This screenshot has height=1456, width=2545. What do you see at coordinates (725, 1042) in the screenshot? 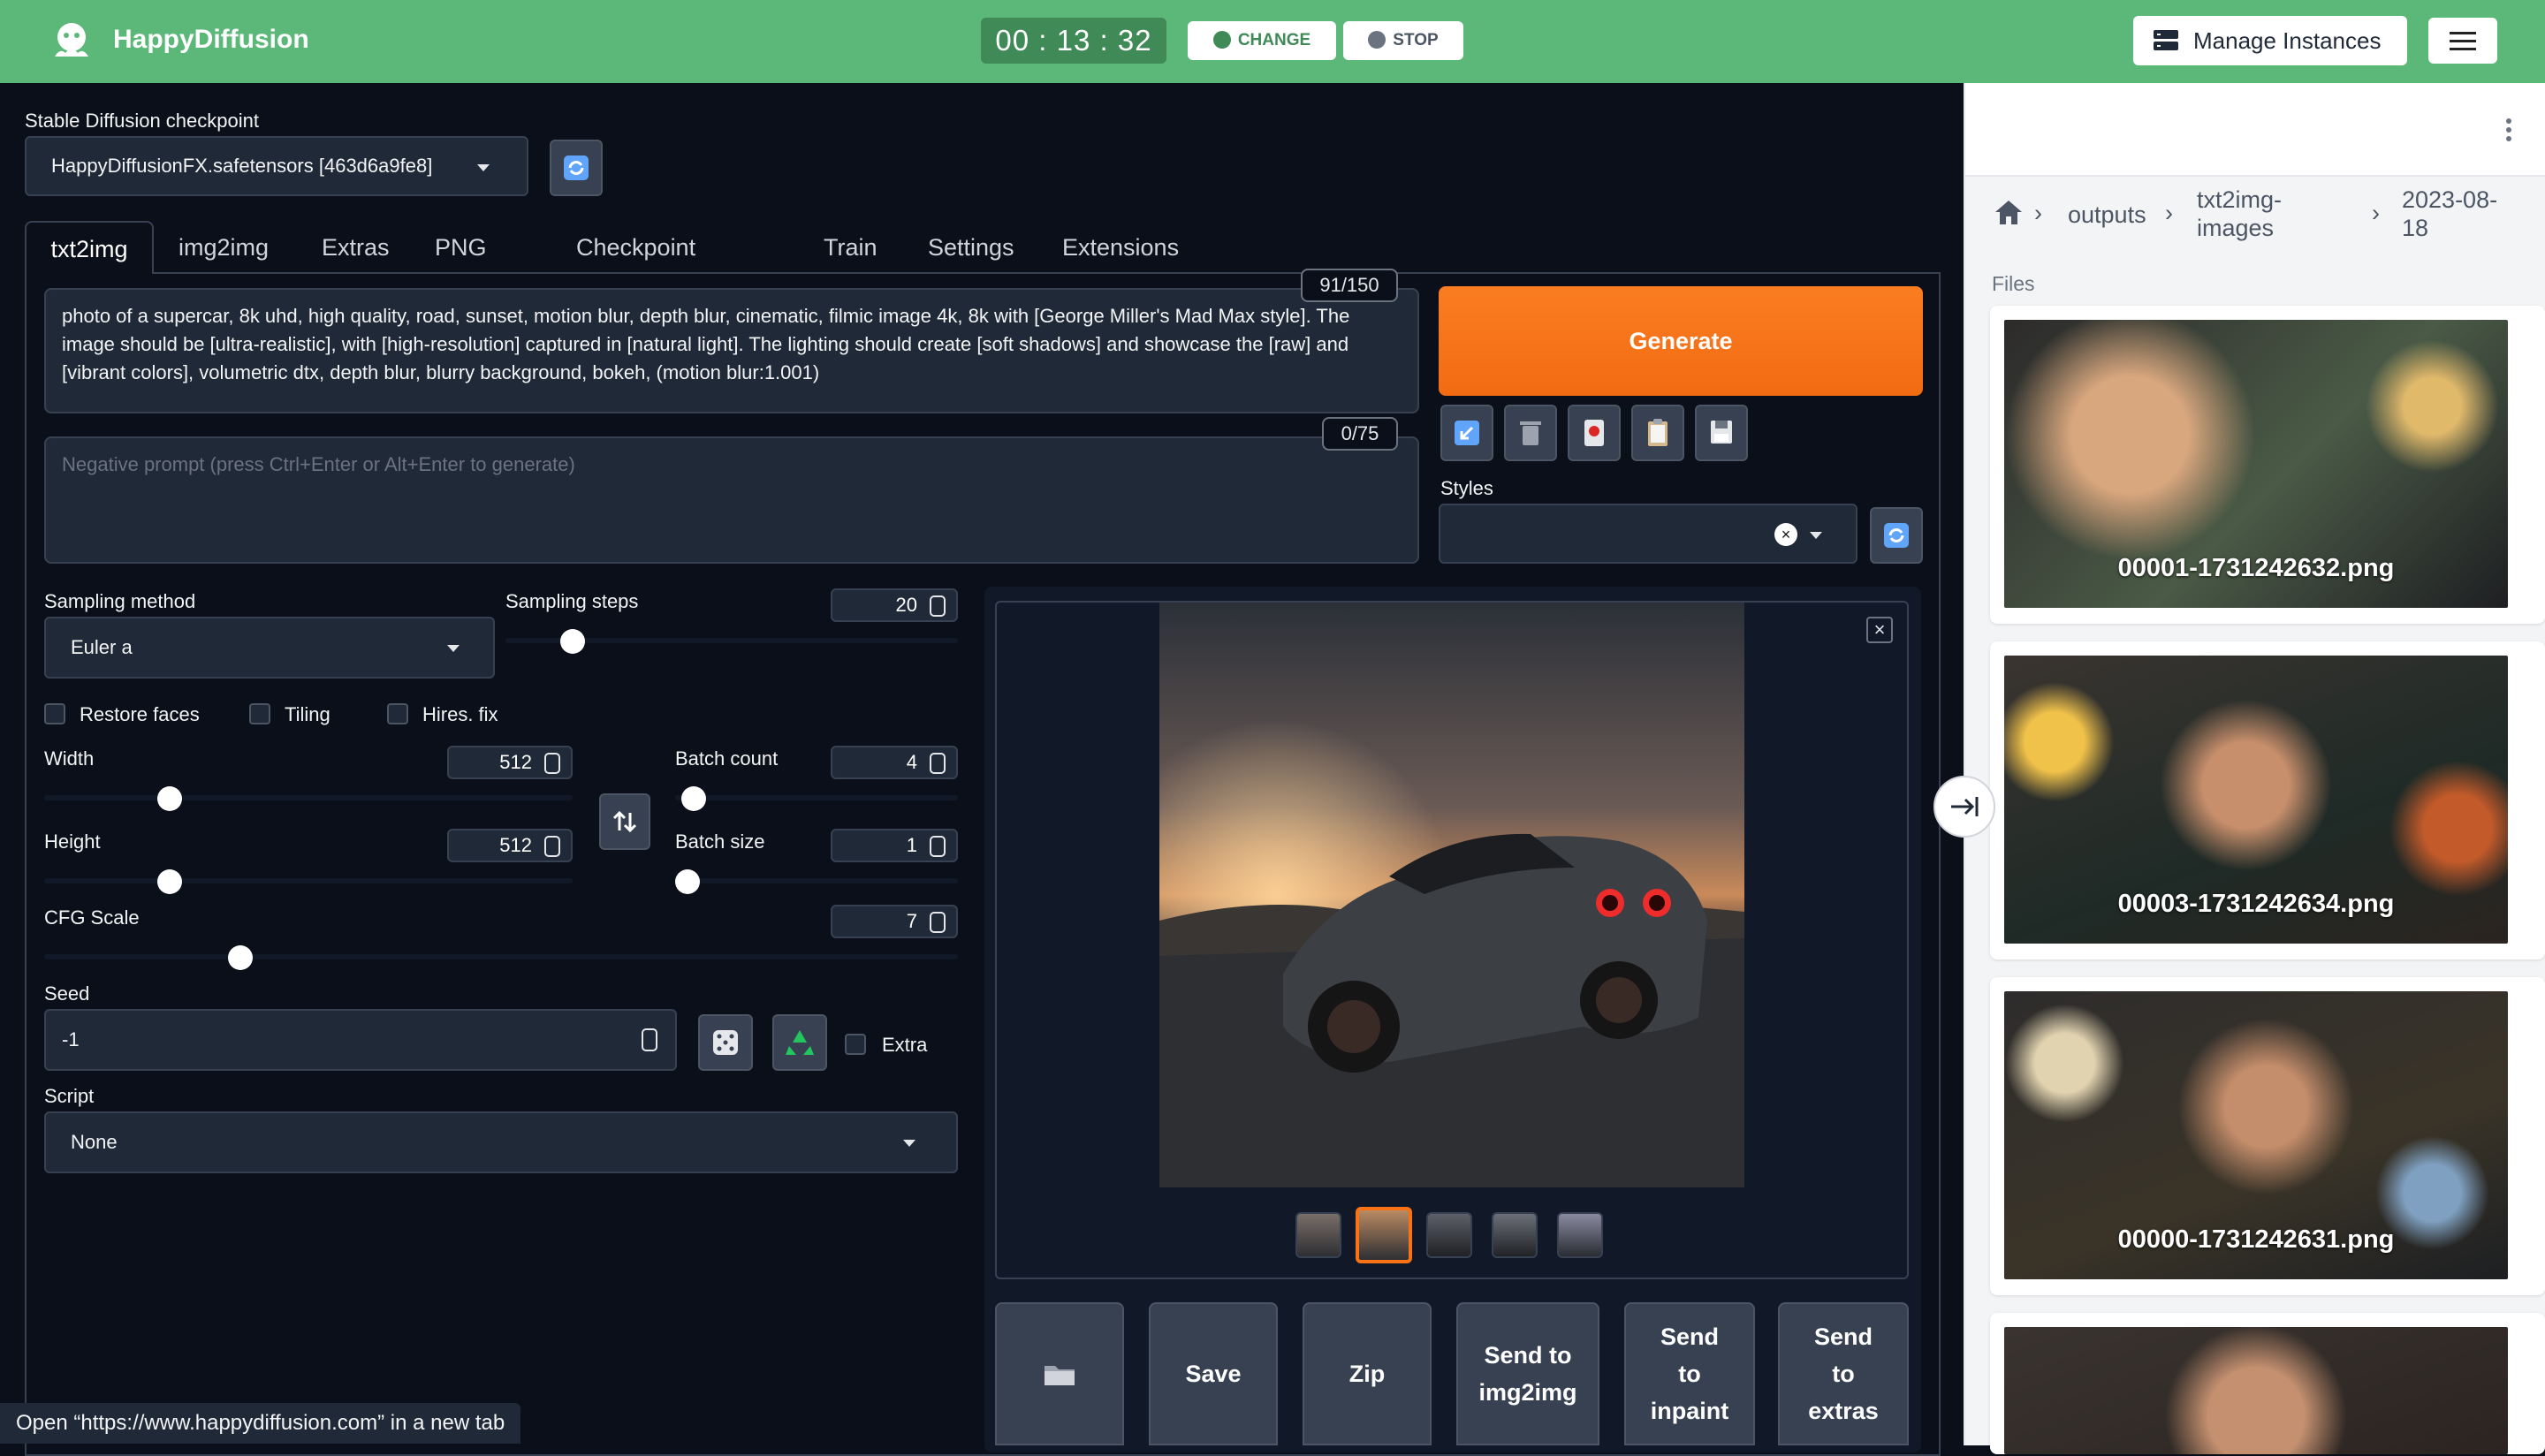
I see `random-seed-button` at bounding box center [725, 1042].